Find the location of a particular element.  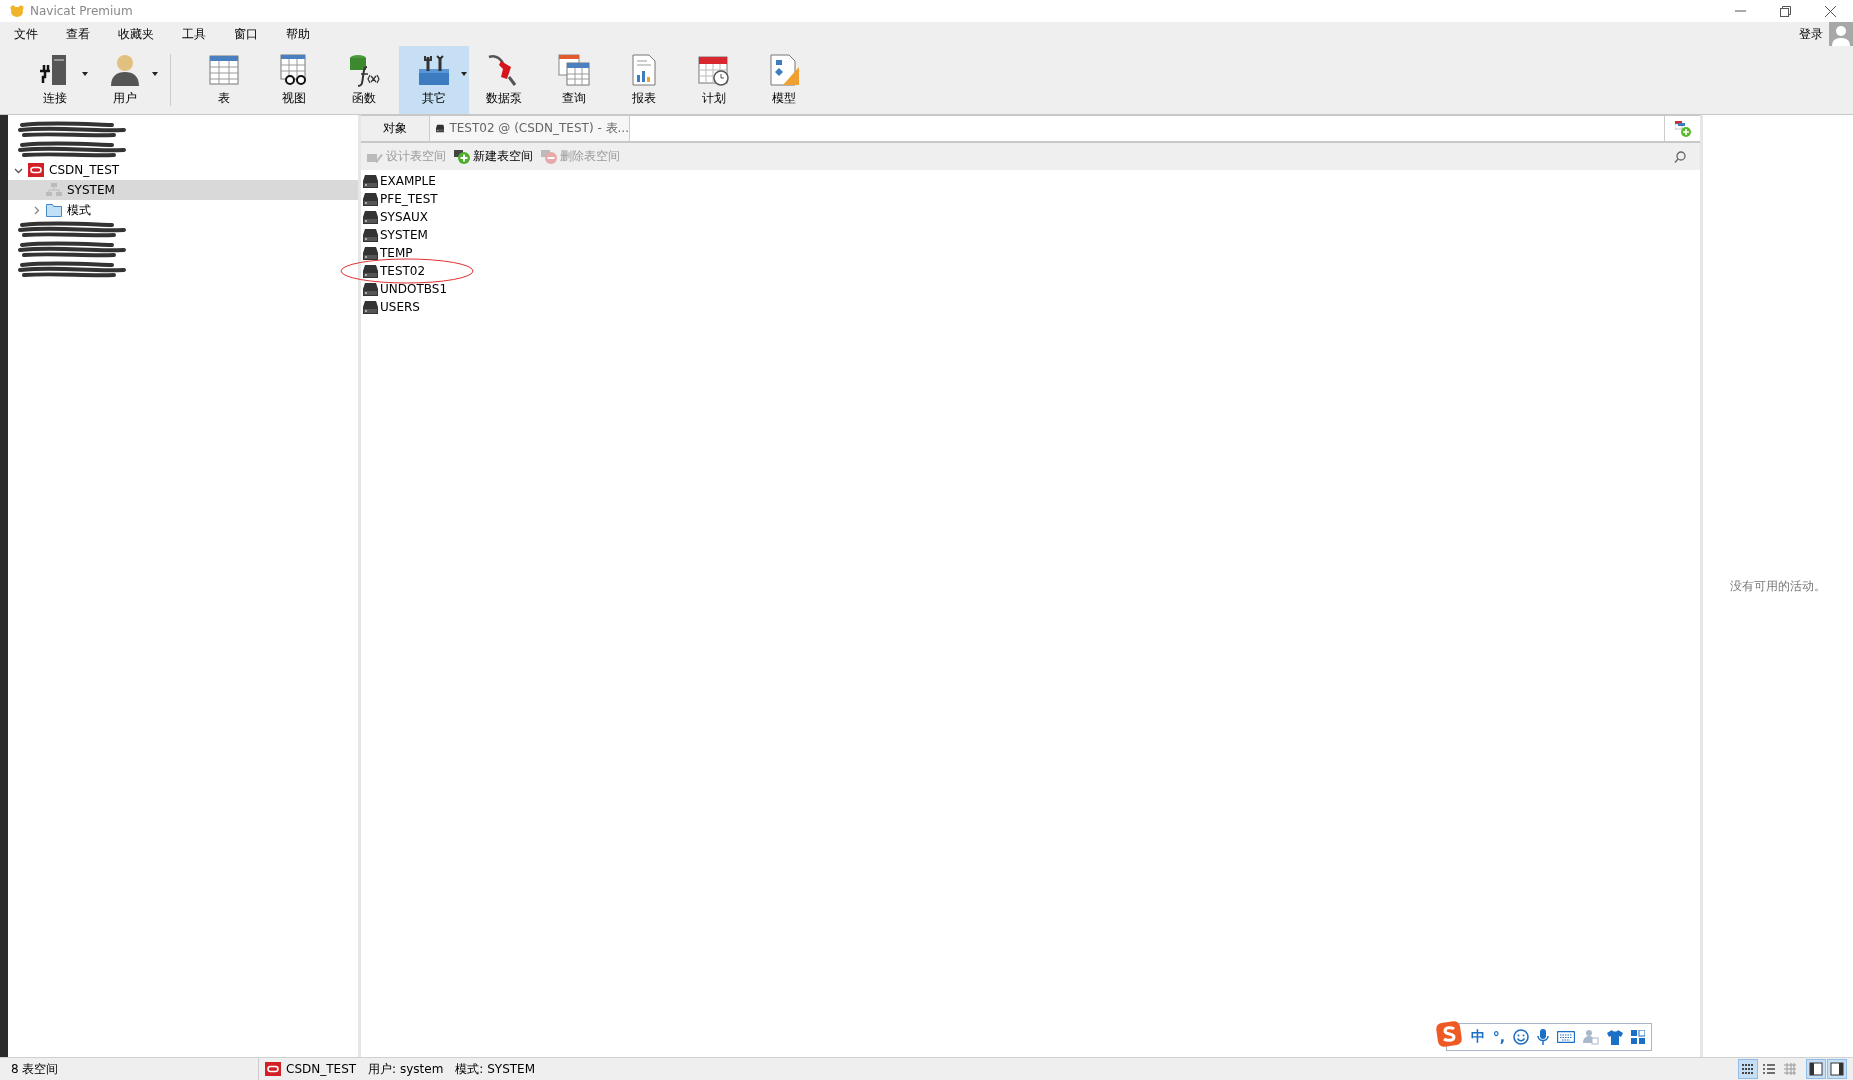

toolbar-button: 连接 is located at coordinates (55, 80).